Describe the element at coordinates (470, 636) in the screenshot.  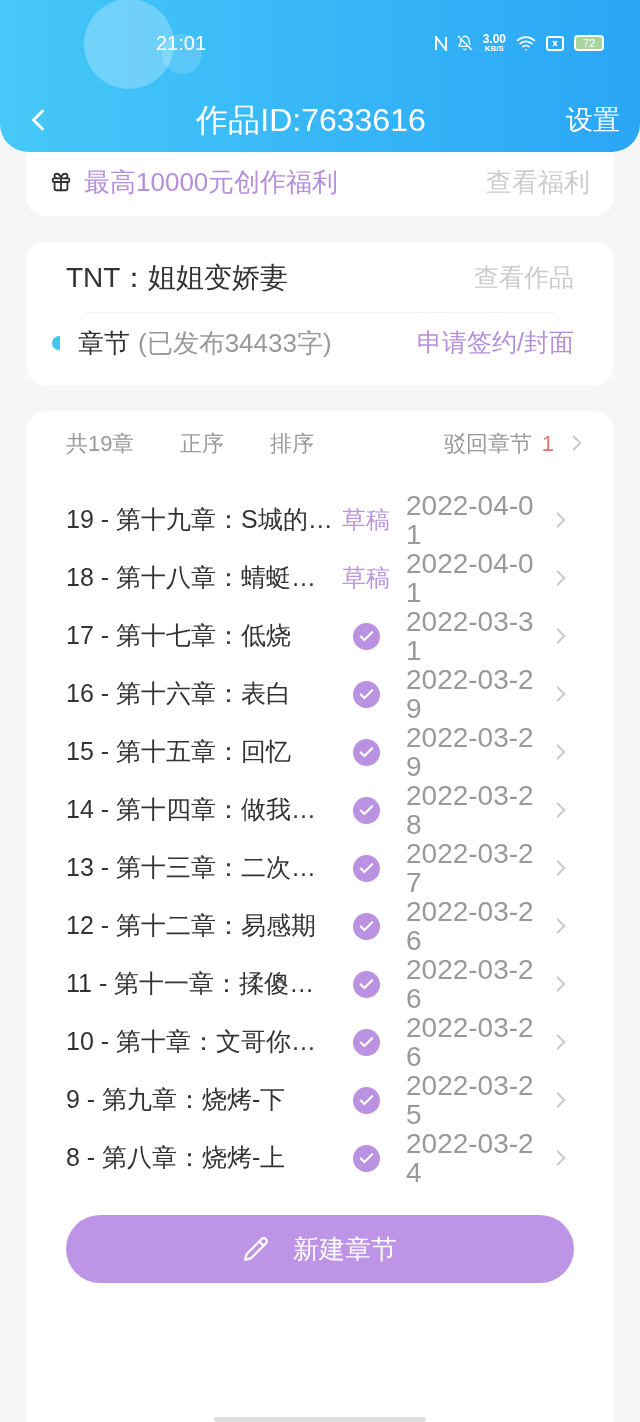
I see `chapter-date: 2022-03-31` at that location.